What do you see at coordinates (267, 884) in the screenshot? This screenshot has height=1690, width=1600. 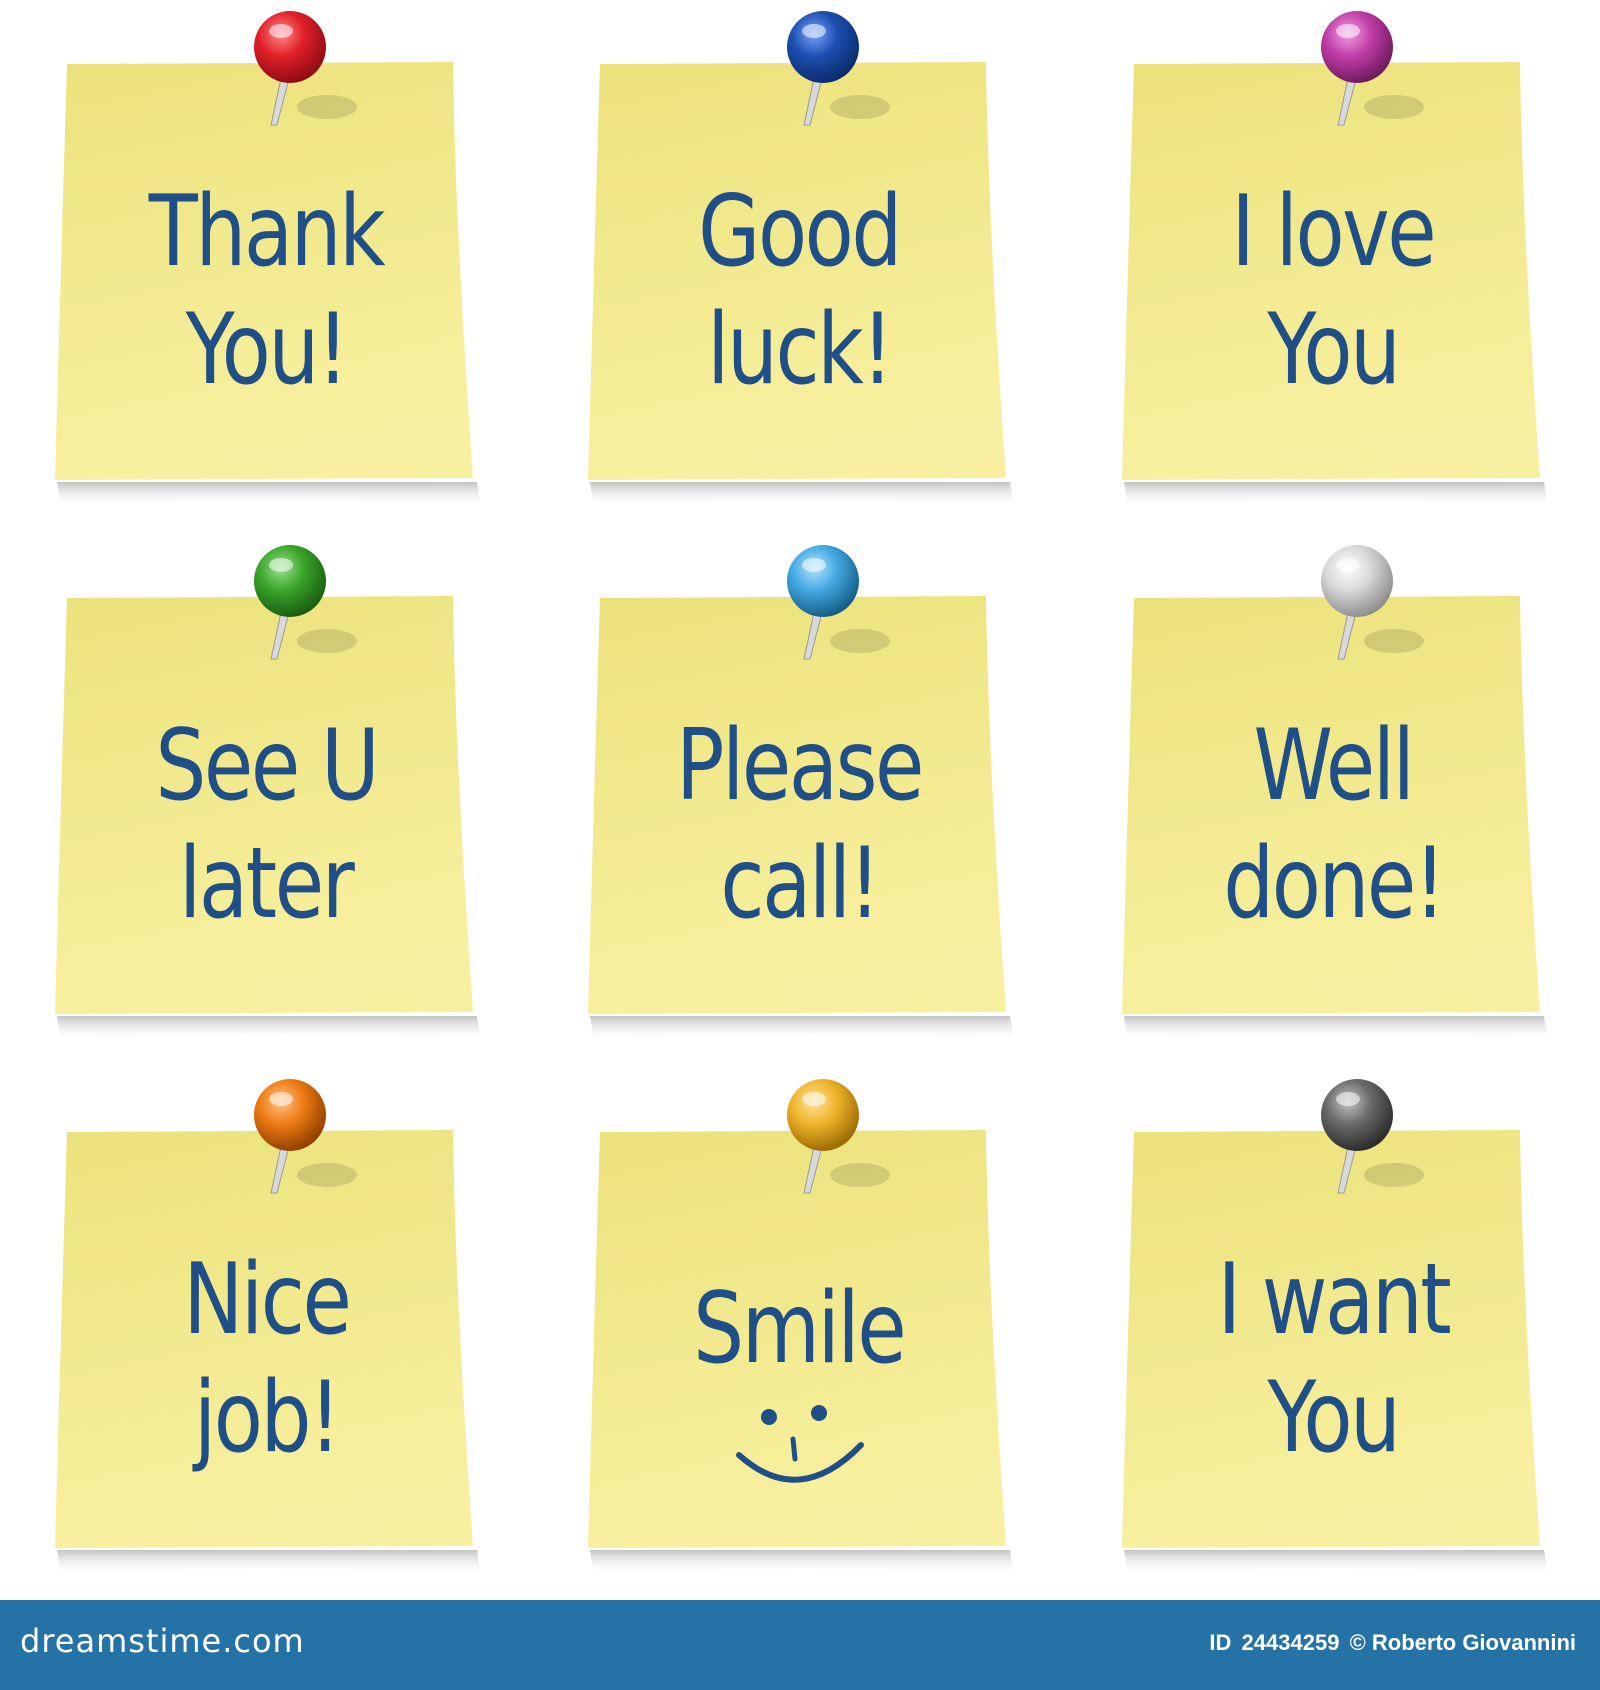 I see `note-message-line: later` at bounding box center [267, 884].